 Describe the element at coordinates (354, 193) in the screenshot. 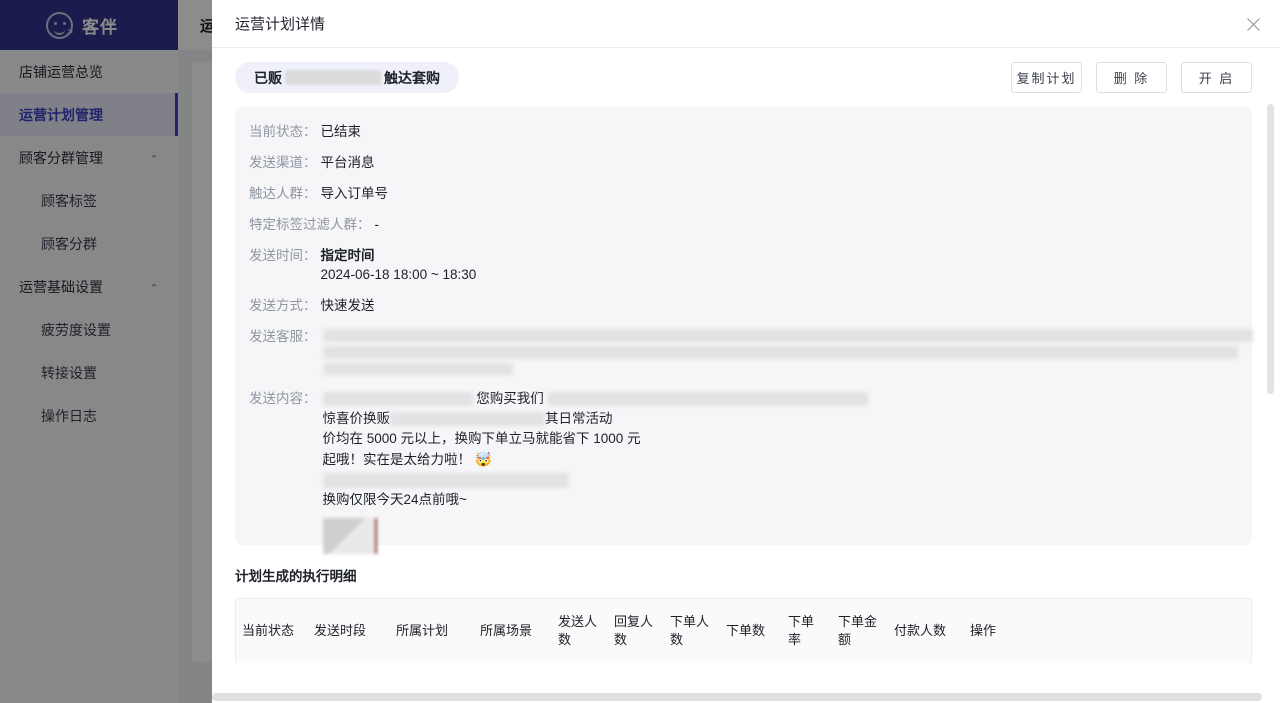

I see `field-audience-value: 导入订单号` at that location.